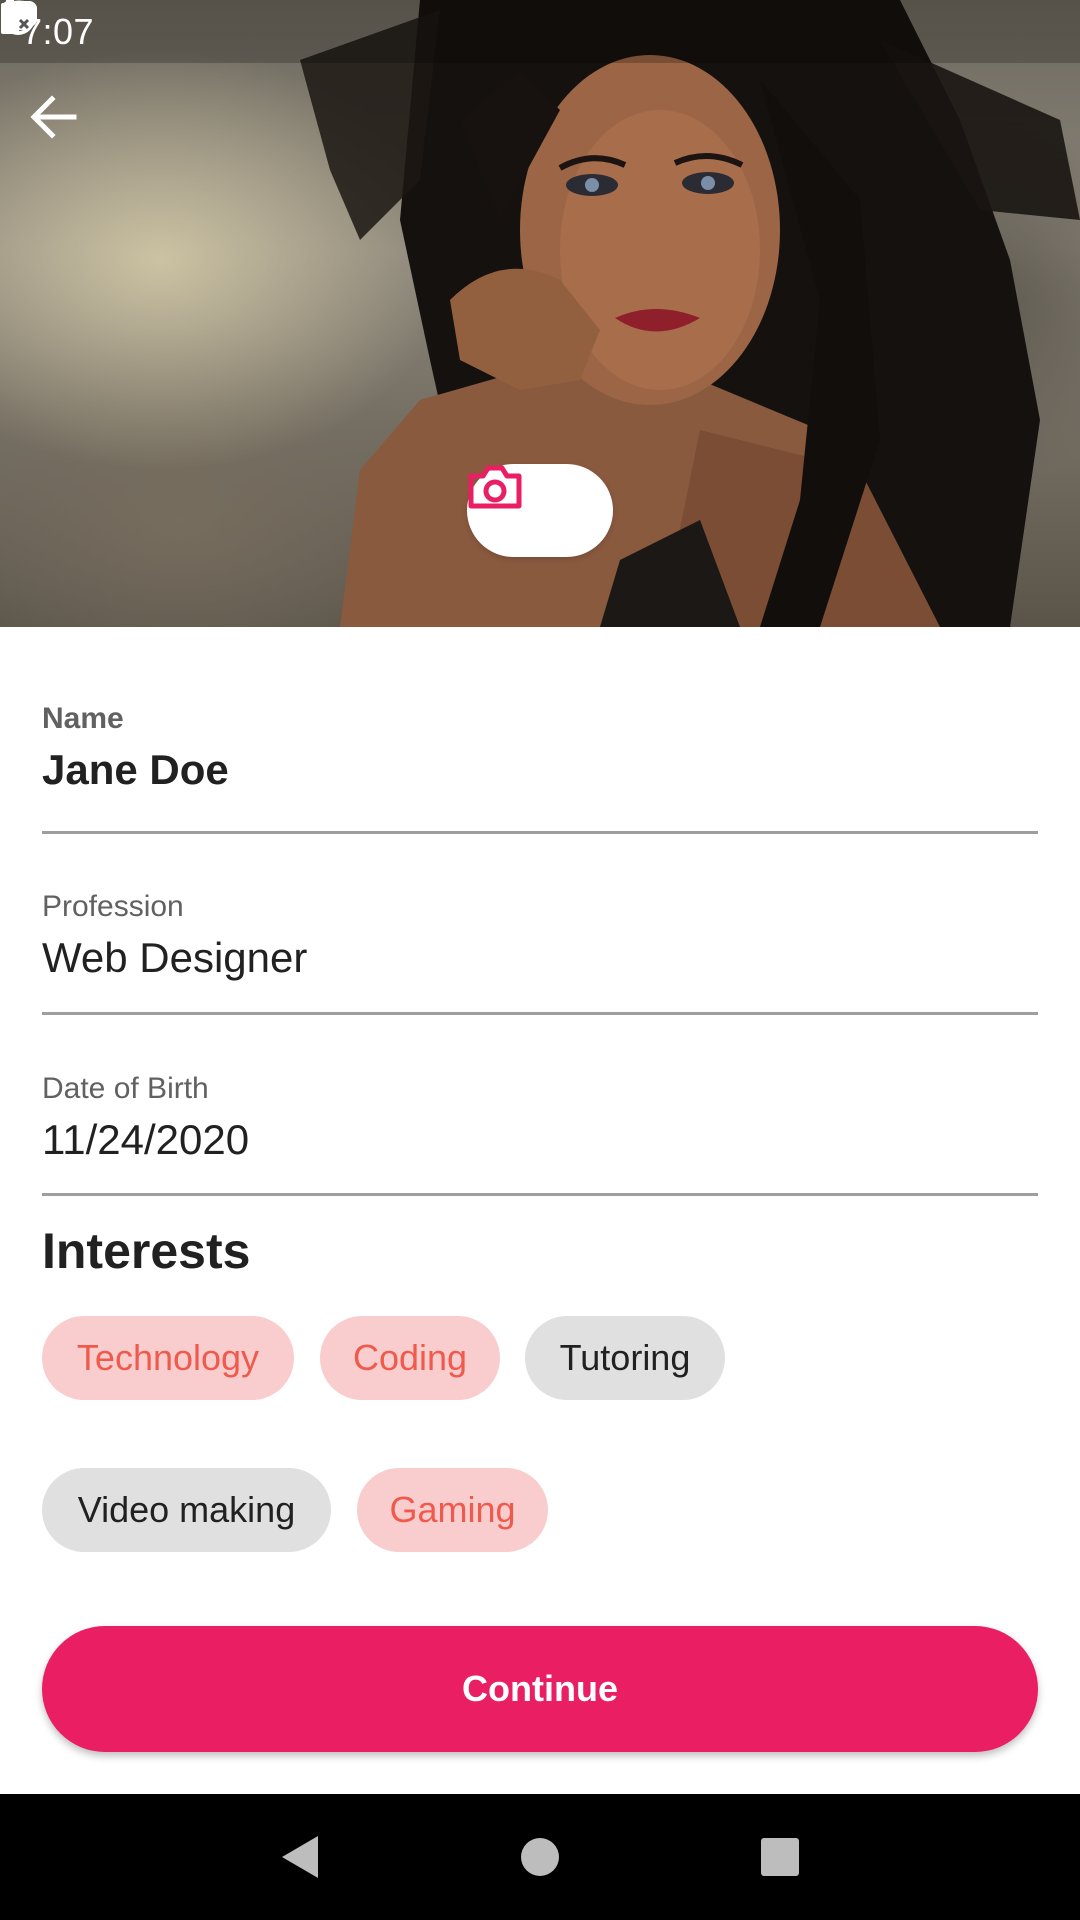 The width and height of the screenshot is (1080, 1920). What do you see at coordinates (168, 1358) in the screenshot?
I see `interest-chip-technology: Technology` at bounding box center [168, 1358].